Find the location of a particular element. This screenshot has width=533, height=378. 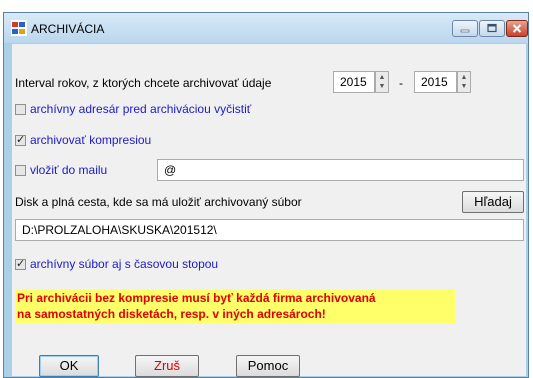

compress-checkbox: ✓ is located at coordinates (20, 140).